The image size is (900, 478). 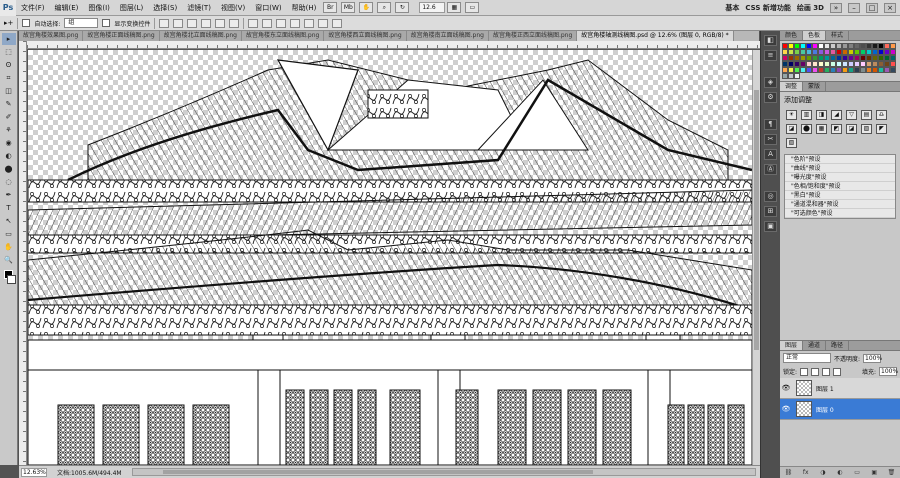 I want to click on menu-filter: 滤镜(T), so click(x=199, y=8).